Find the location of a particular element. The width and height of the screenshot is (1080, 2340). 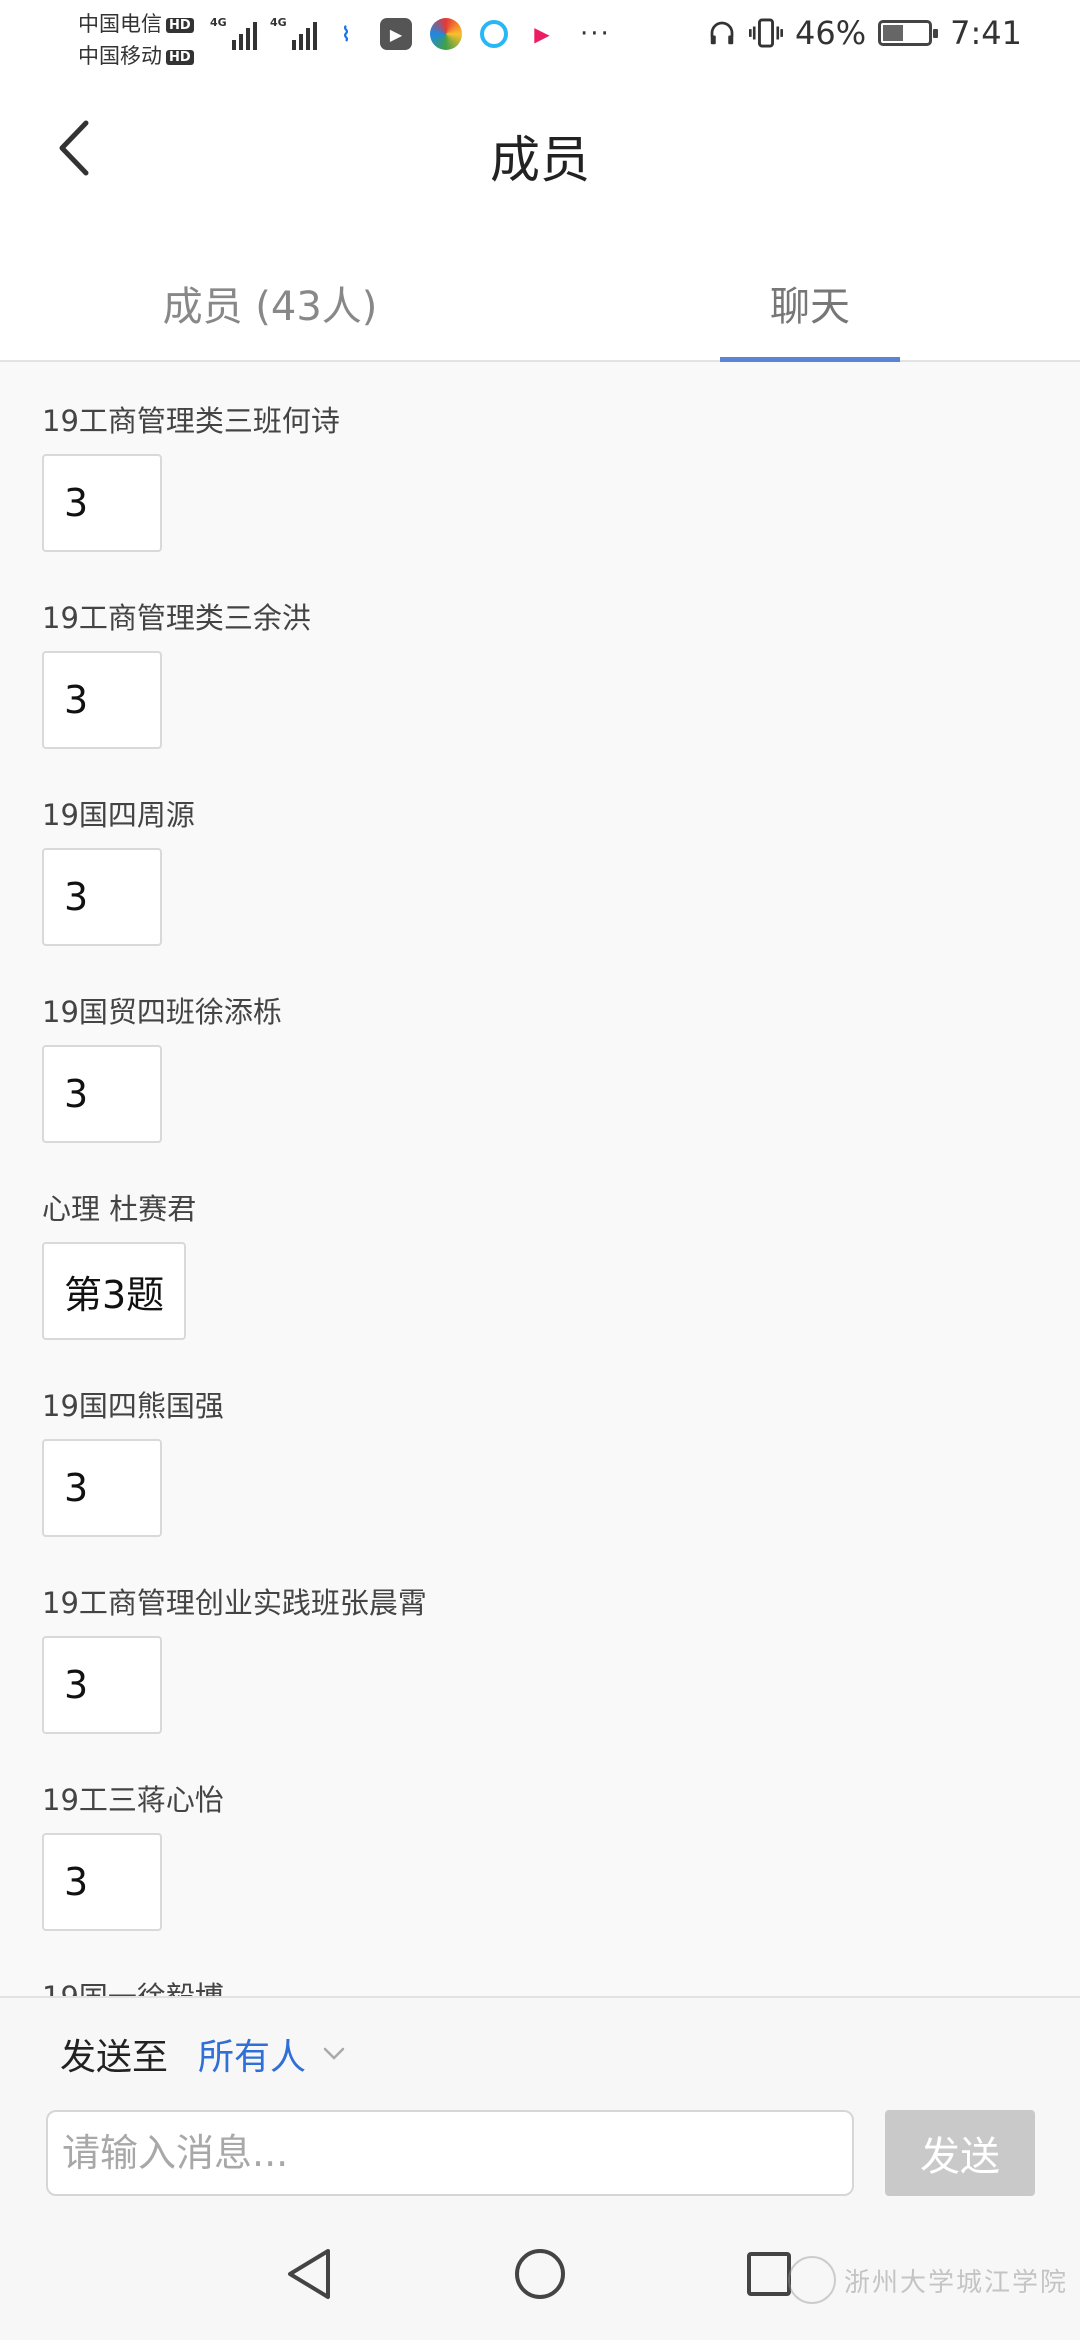

message-sender: 19工三蒋心怡 is located at coordinates (133, 1800).